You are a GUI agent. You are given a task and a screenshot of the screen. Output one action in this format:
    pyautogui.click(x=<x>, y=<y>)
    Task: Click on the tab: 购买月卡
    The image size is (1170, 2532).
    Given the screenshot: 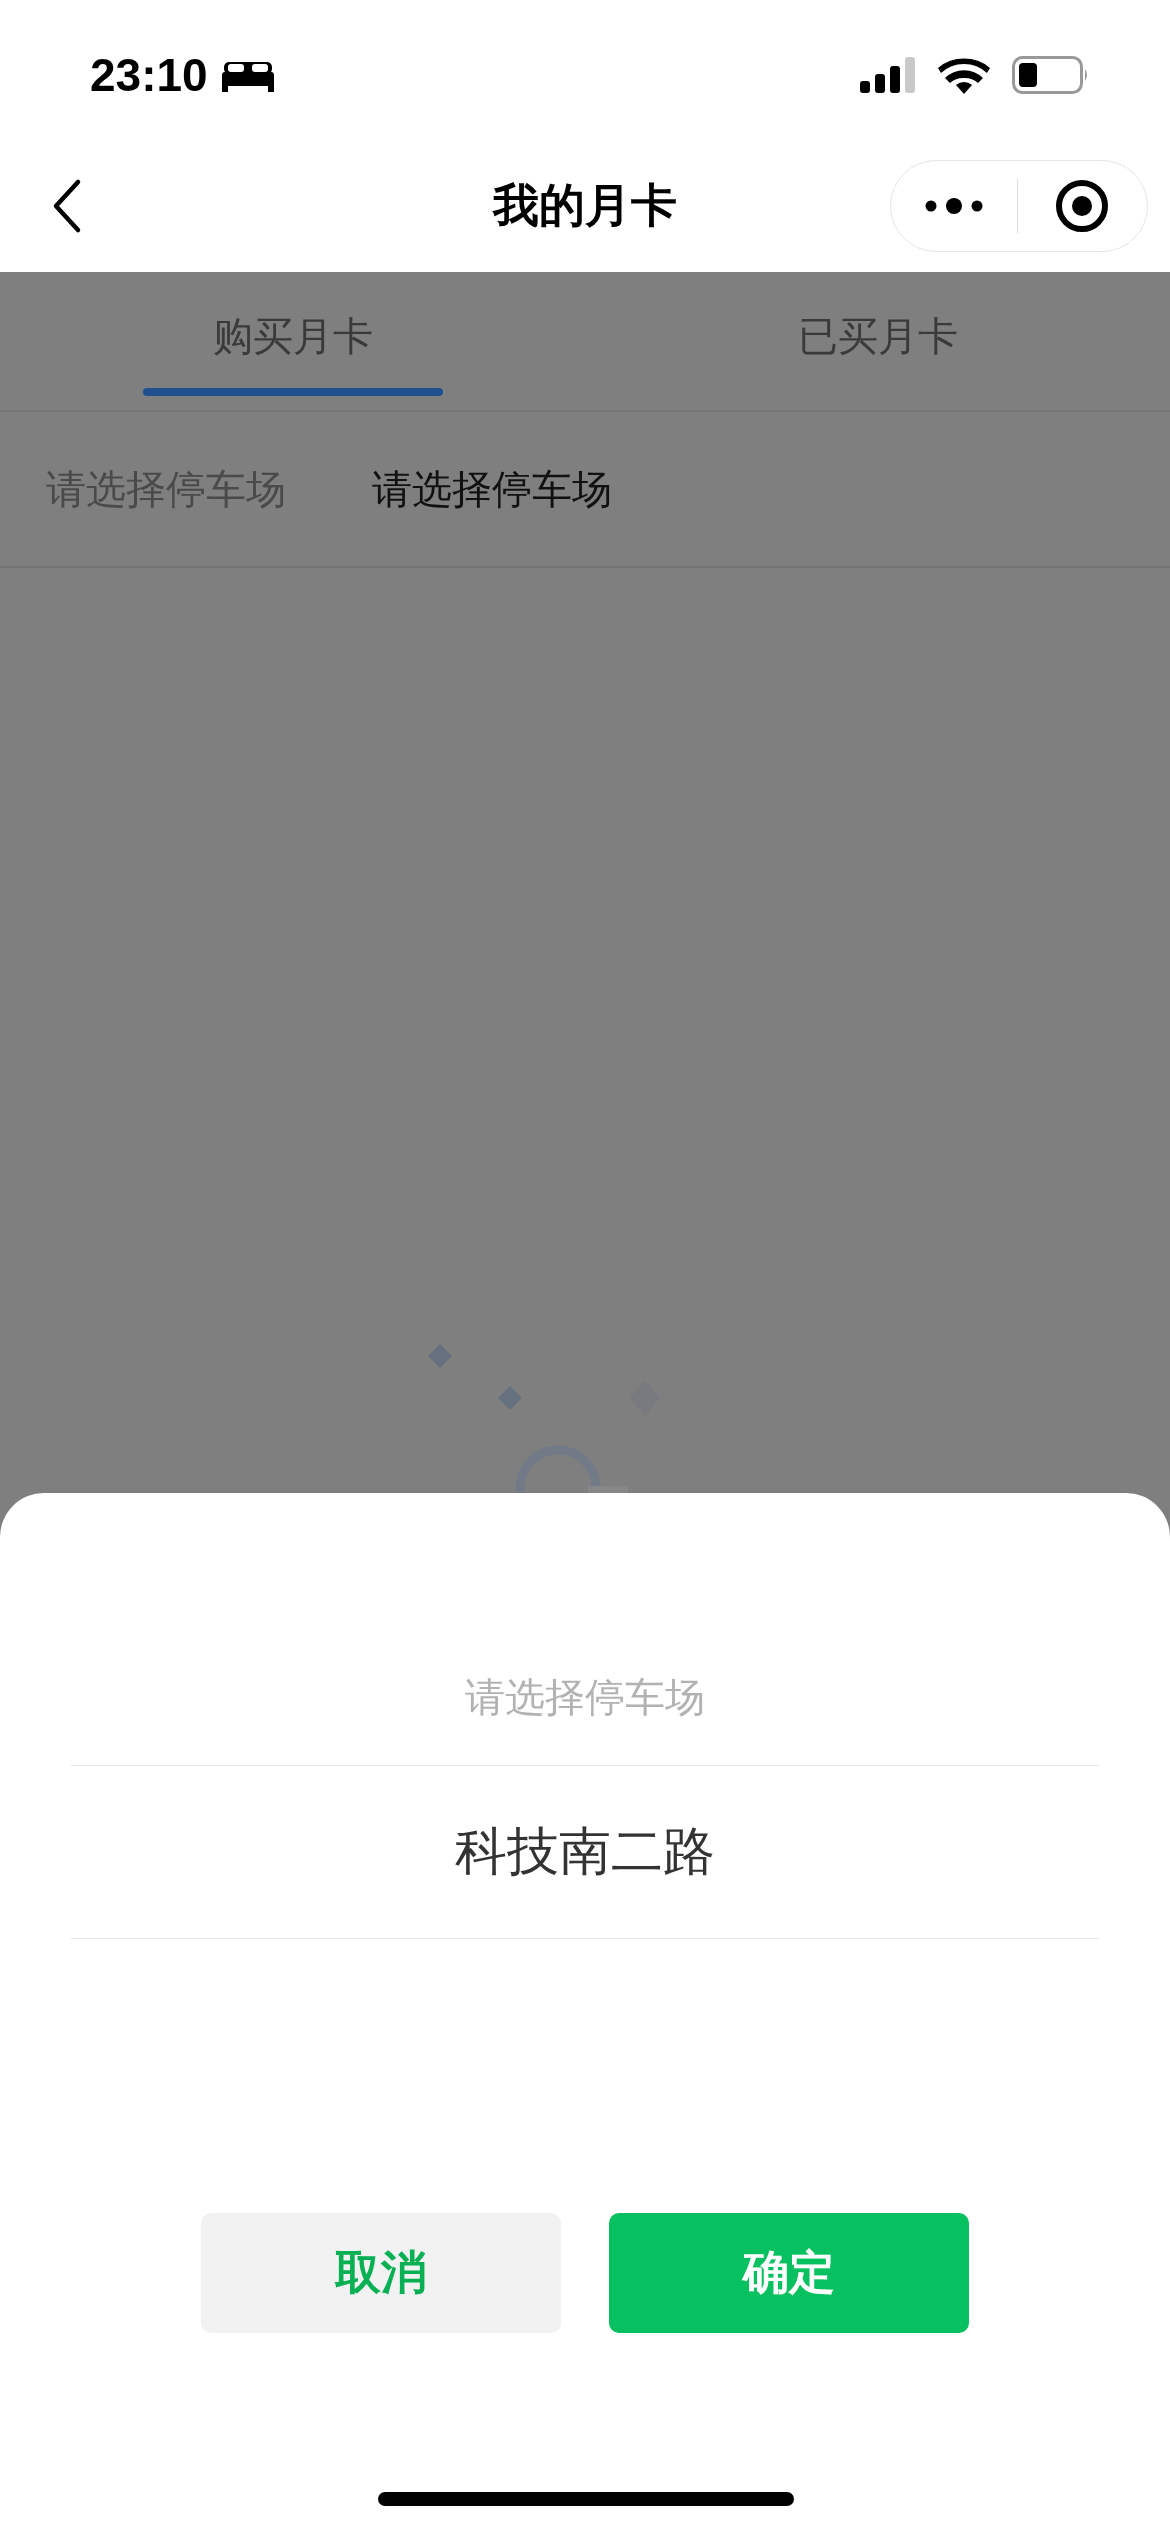 What is the action you would take?
    pyautogui.click(x=292, y=341)
    